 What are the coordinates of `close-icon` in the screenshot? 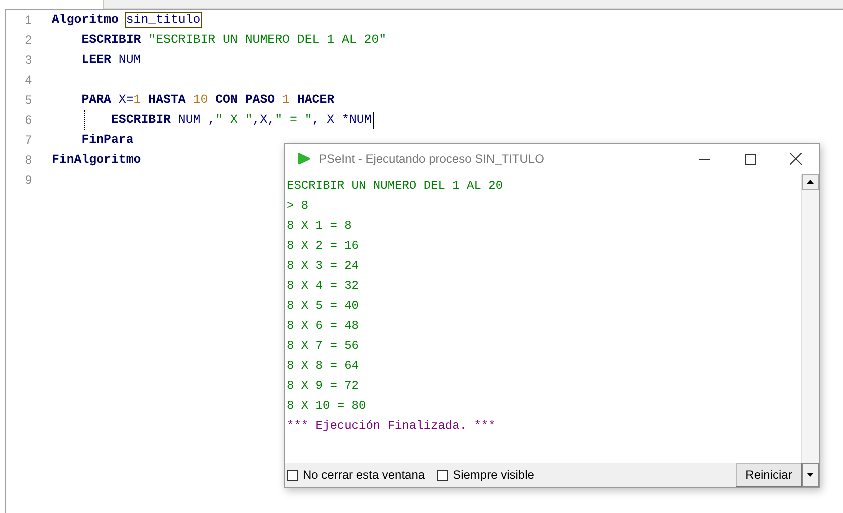 It's located at (796, 159).